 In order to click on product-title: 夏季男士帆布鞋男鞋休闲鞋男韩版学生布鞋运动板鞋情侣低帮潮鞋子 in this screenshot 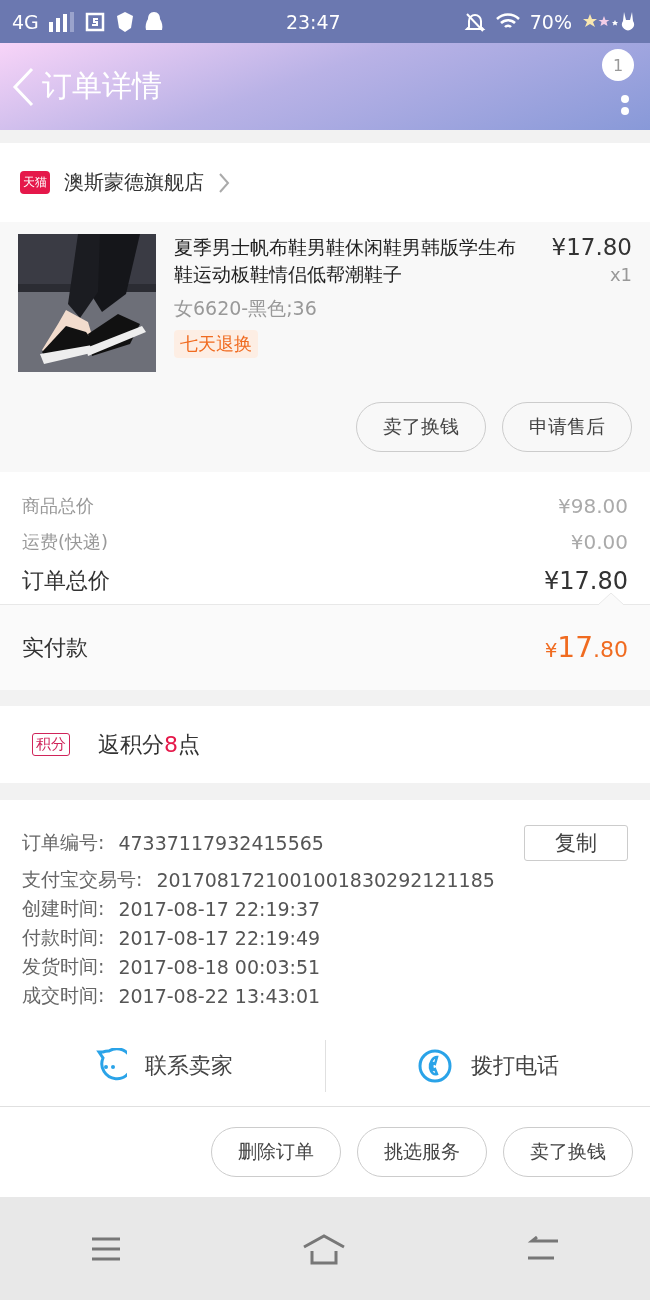, I will do `click(354, 261)`.